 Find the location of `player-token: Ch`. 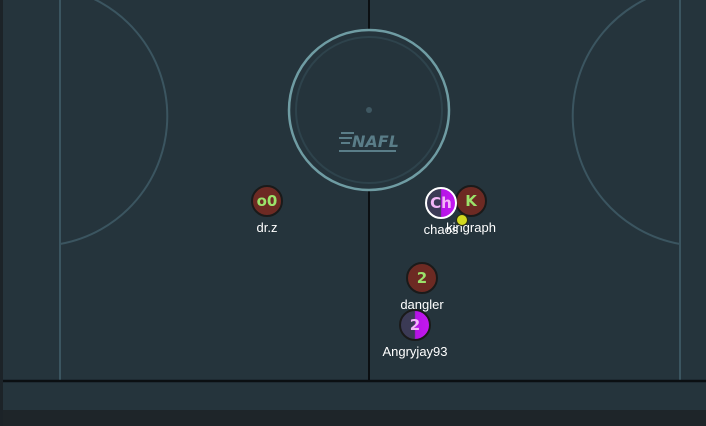

player-token: Ch is located at coordinates (441, 203).